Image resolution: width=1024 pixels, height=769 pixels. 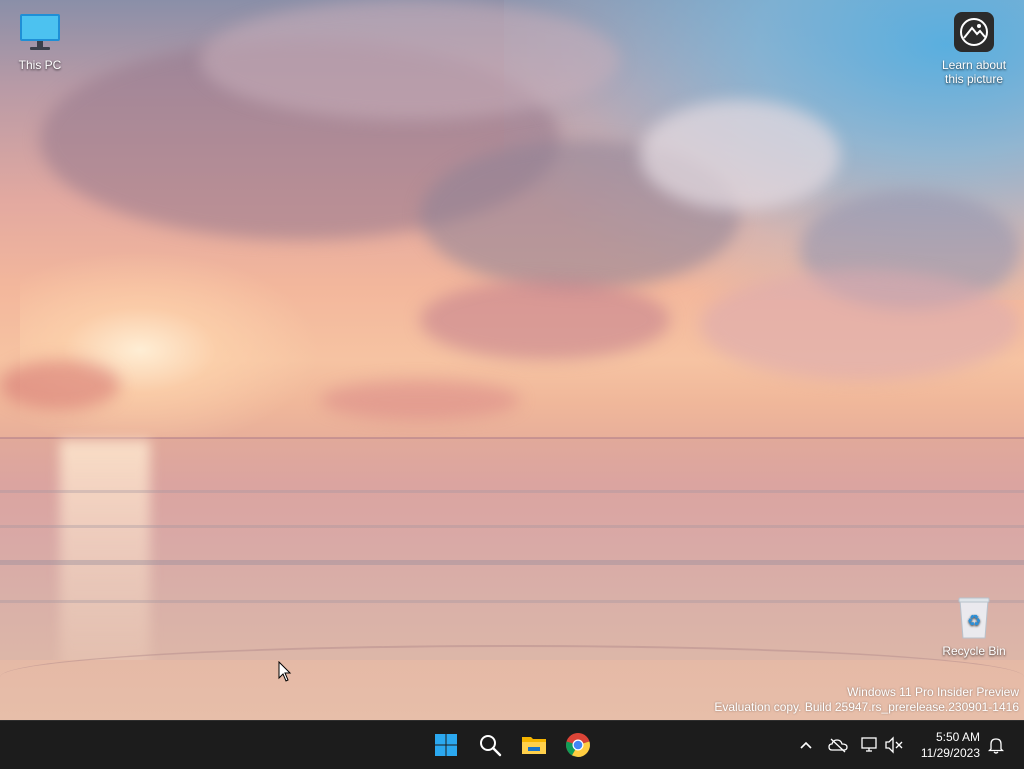 I want to click on folder-icon, so click(x=534, y=745).